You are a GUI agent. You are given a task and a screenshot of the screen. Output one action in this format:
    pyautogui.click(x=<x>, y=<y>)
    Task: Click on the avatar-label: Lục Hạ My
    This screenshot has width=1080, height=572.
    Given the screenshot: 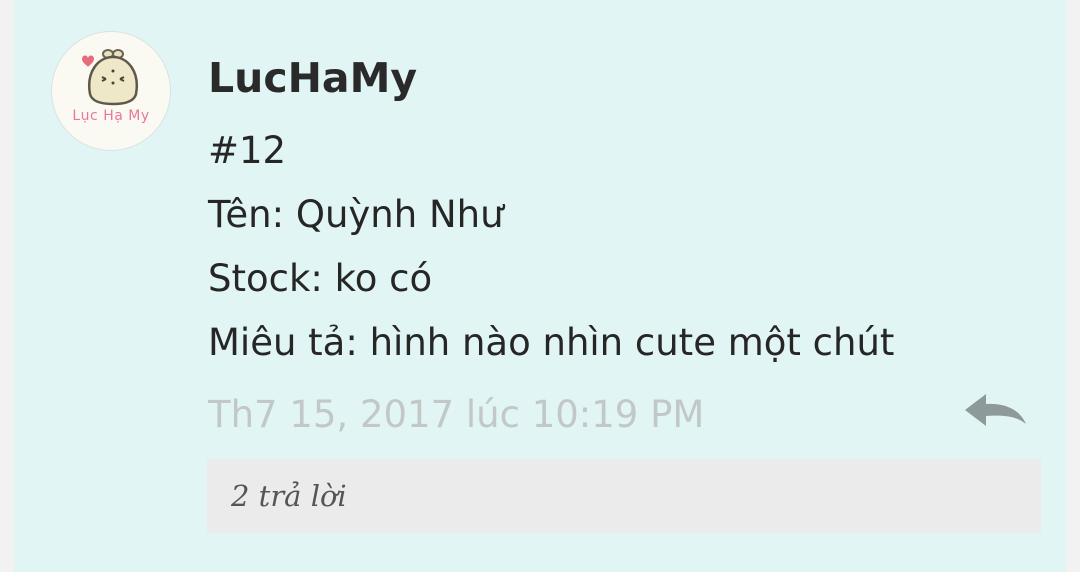 What is the action you would take?
    pyautogui.click(x=111, y=116)
    